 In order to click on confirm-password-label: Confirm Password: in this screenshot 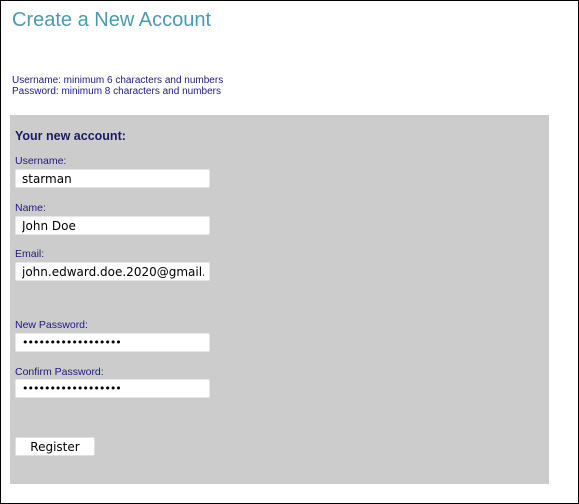, I will do `click(59, 372)`.